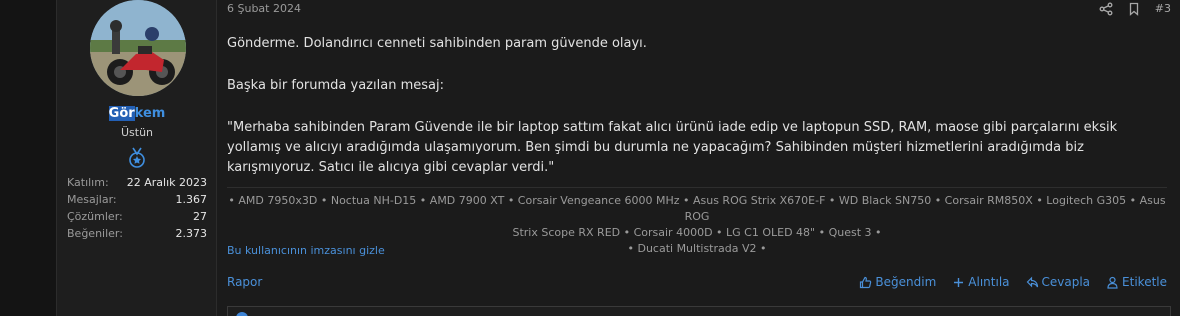  I want to click on stat-label: Beğeniler:, so click(95, 233).